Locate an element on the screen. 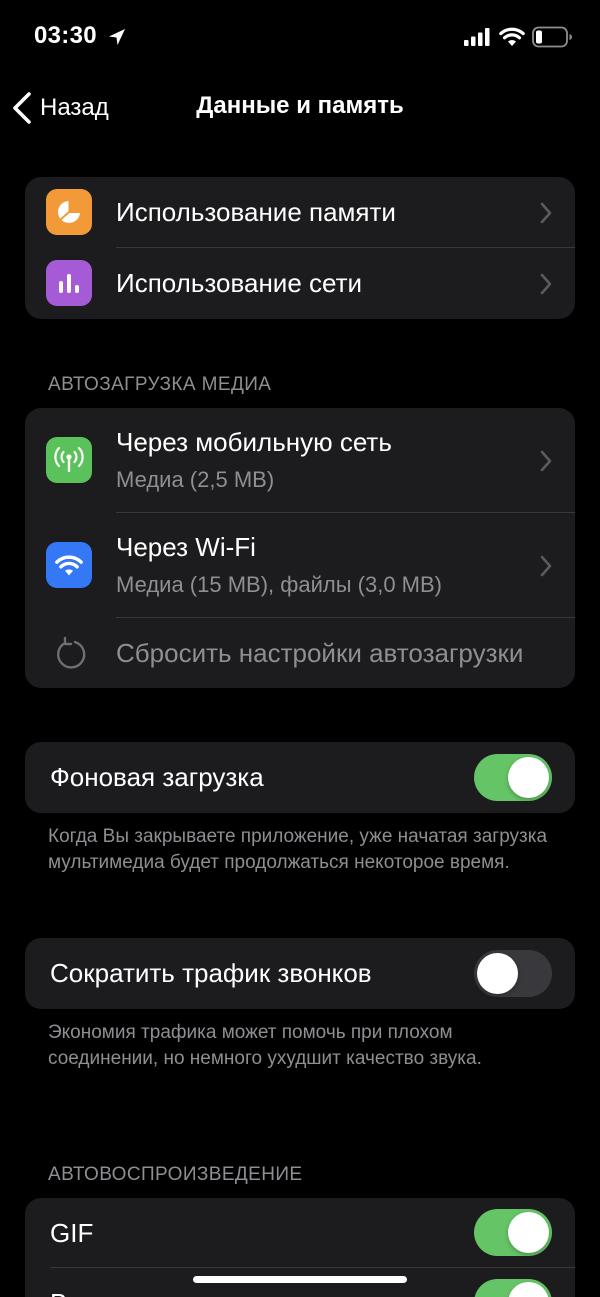 This screenshot has height=1297, width=600. storage-usage-label: Использование памяти is located at coordinates (256, 212).